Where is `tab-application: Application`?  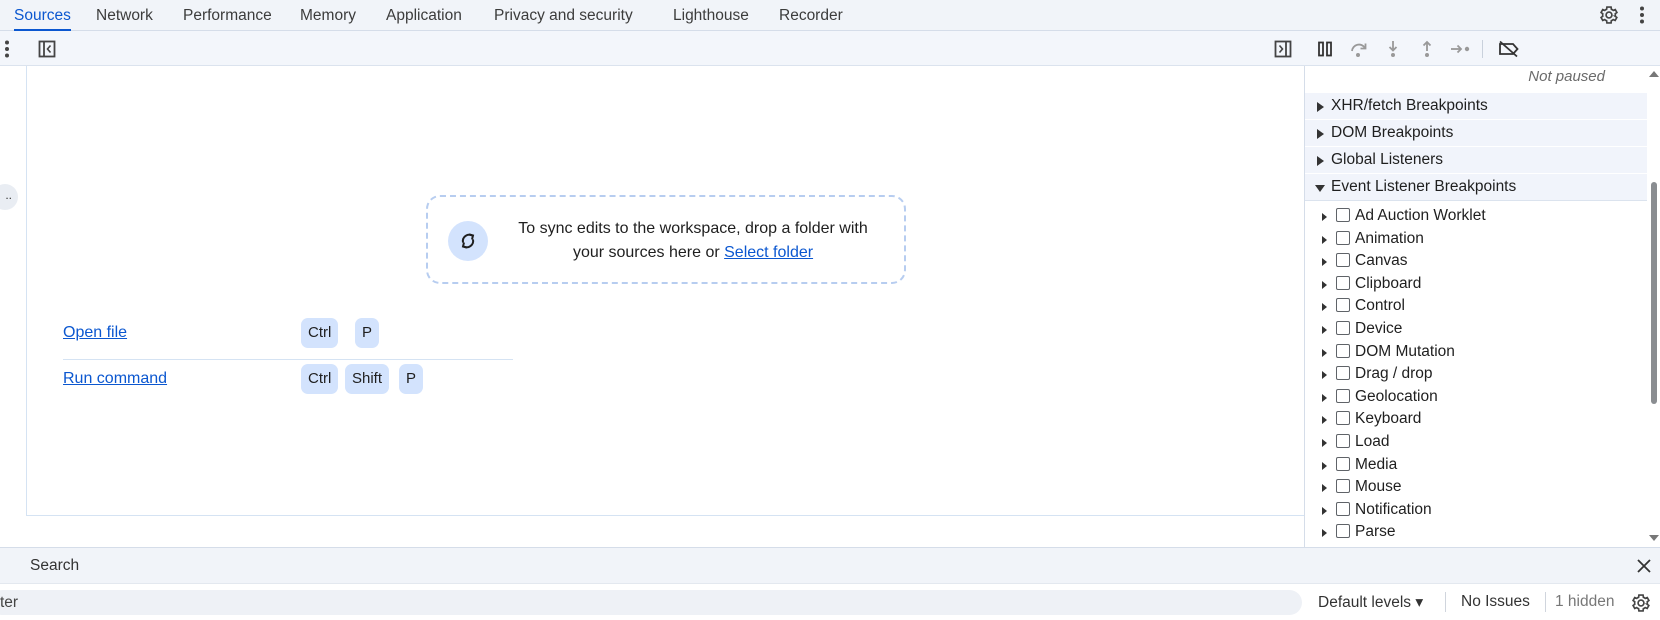 tab-application: Application is located at coordinates (424, 15).